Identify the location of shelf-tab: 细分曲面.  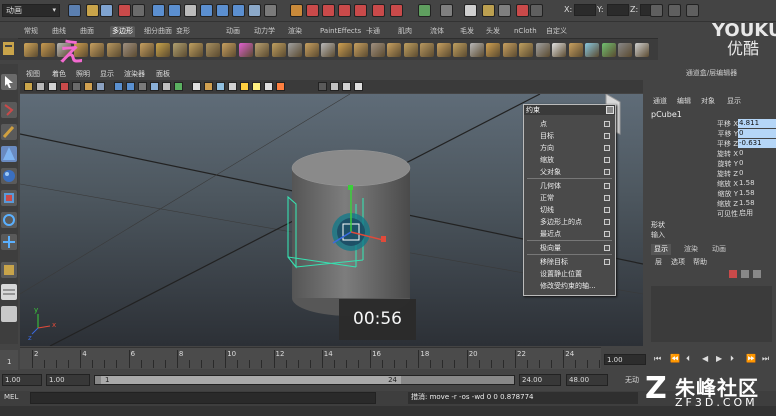
(158, 31).